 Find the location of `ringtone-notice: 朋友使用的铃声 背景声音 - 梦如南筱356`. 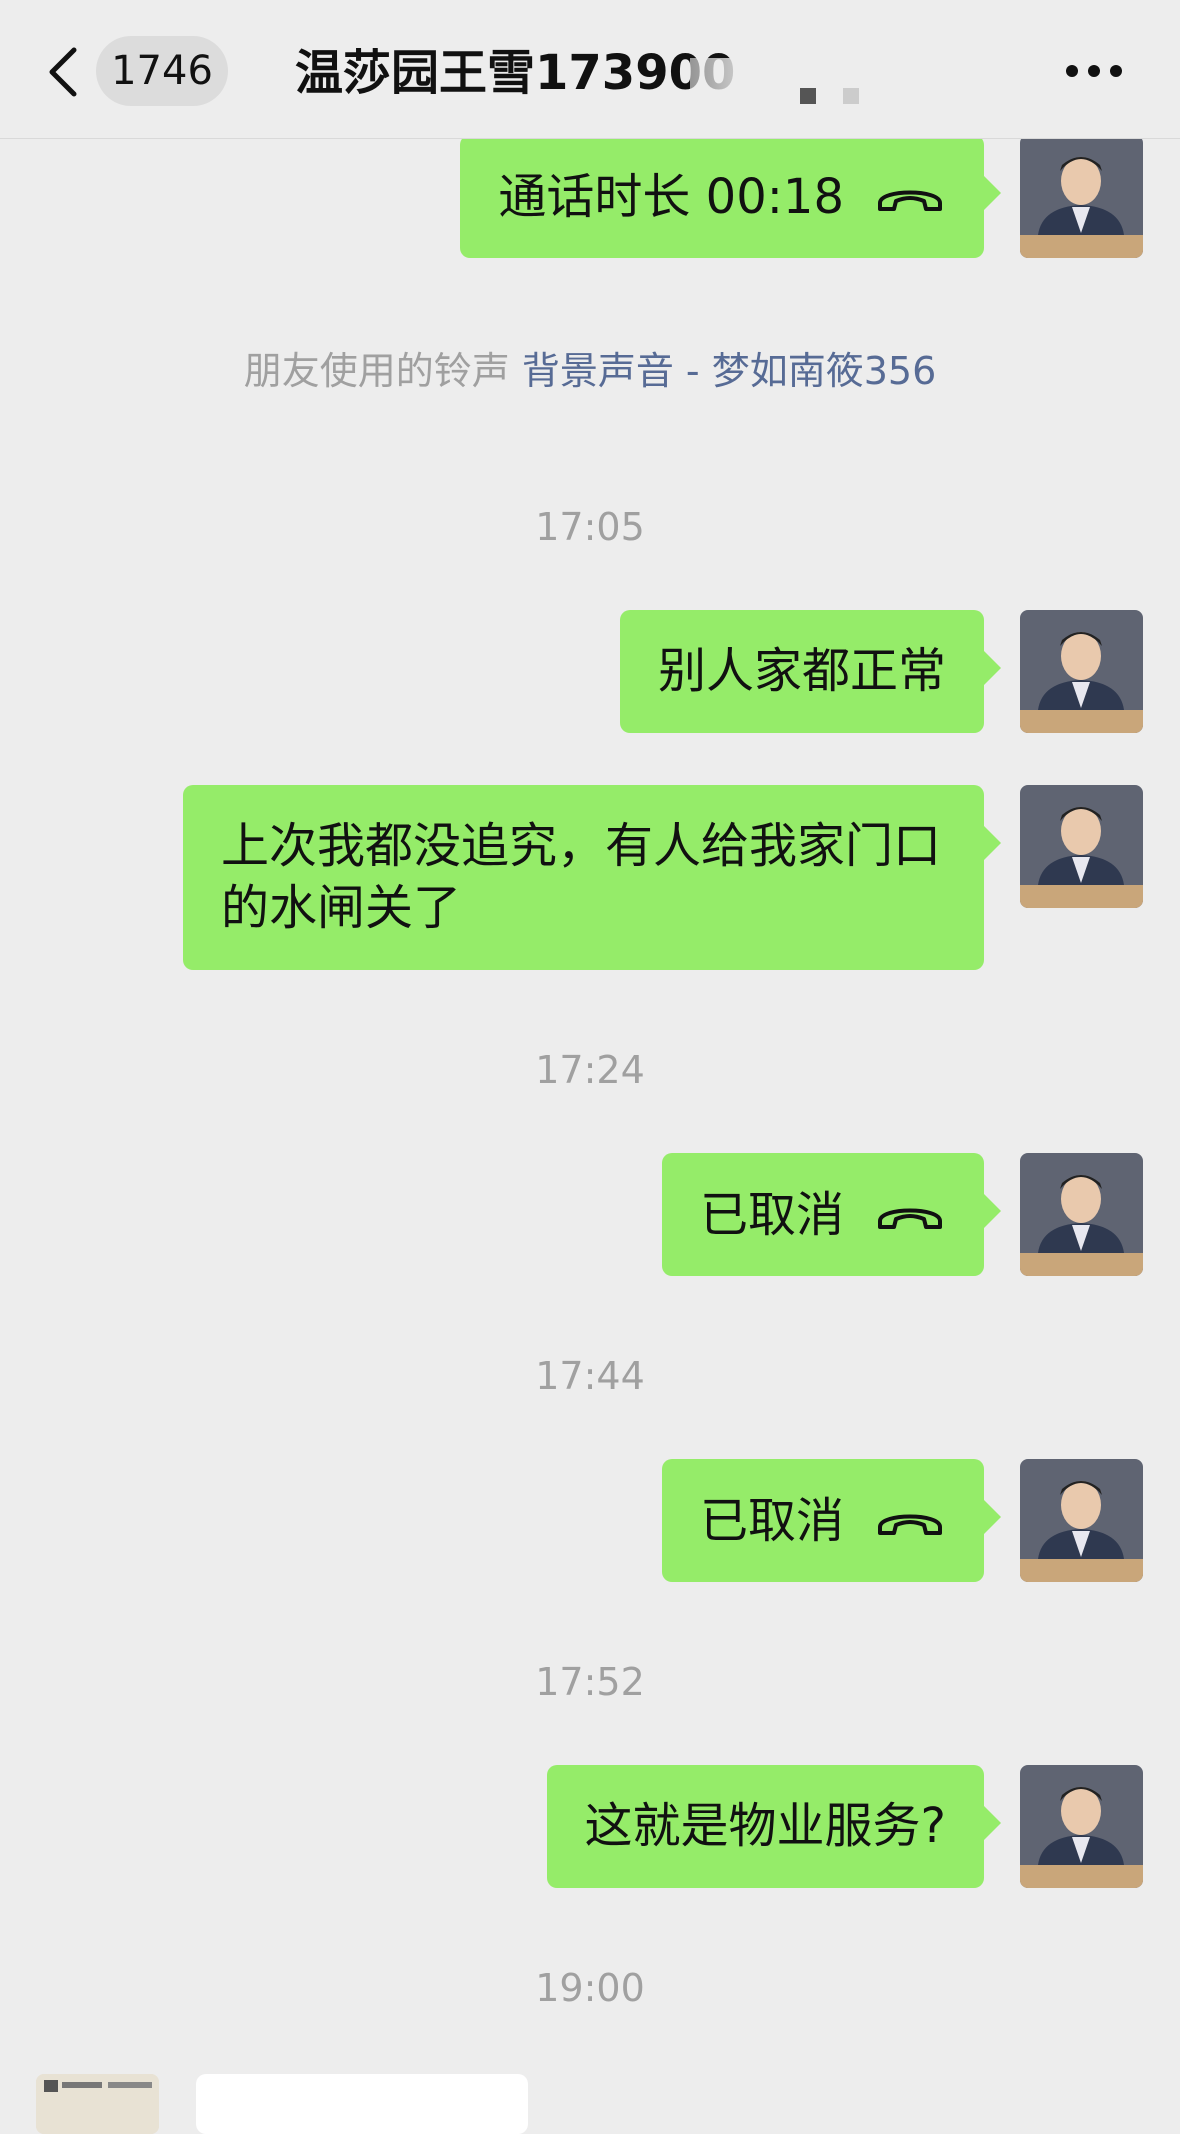

ringtone-notice: 朋友使用的铃声 背景声音 - 梦如南筱356 is located at coordinates (590, 367).